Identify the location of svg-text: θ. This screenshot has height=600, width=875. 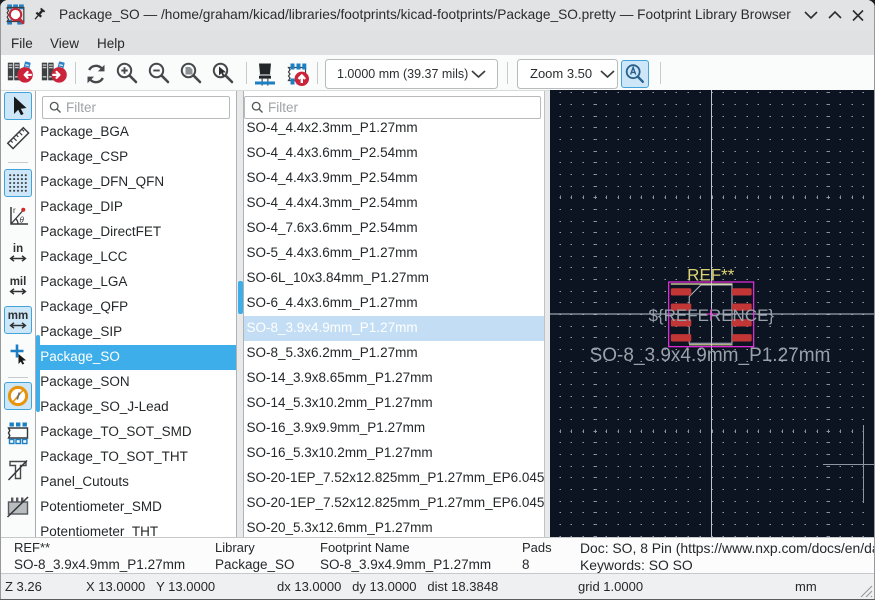
(22, 220).